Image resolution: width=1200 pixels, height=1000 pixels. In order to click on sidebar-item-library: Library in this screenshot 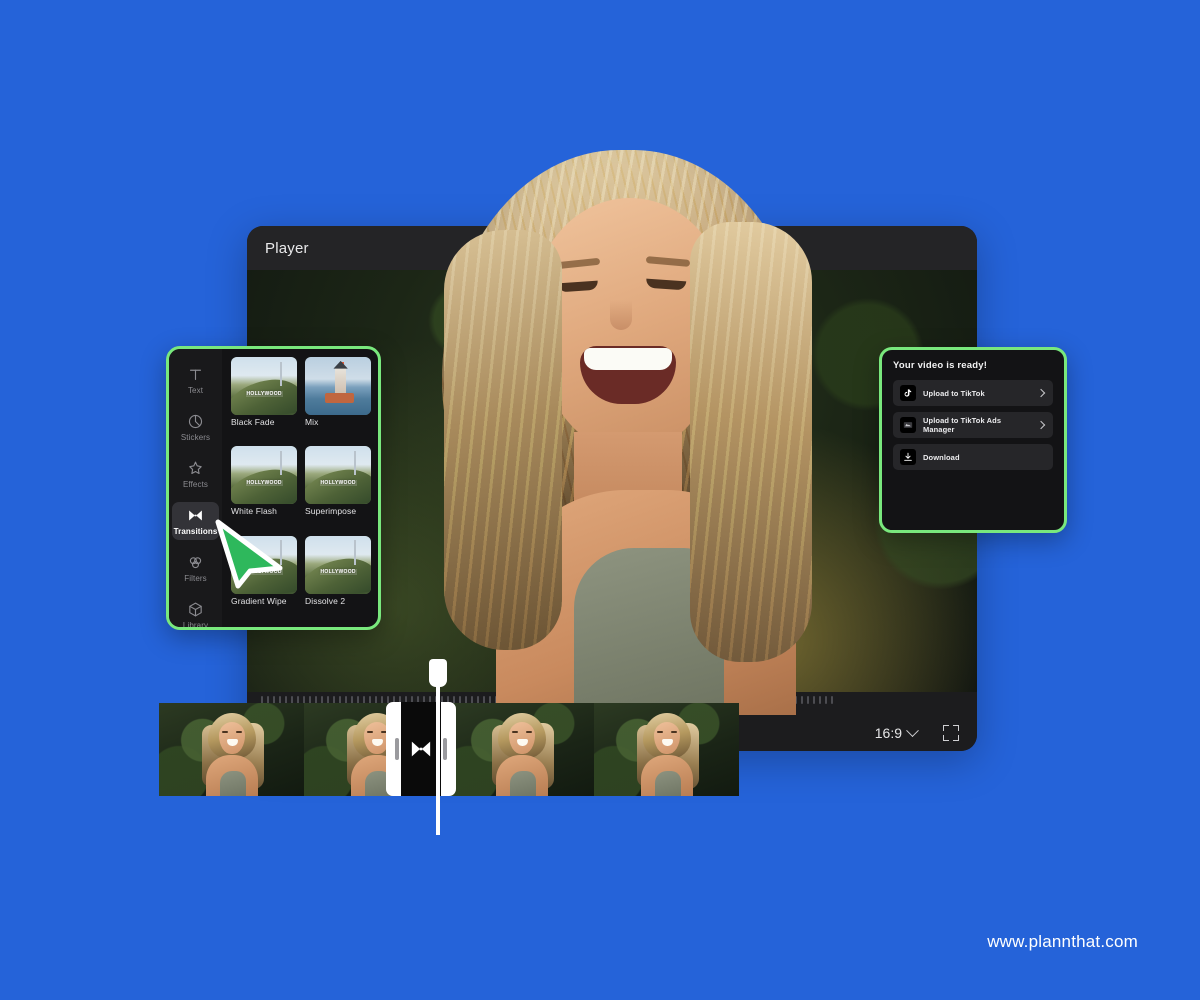, I will do `click(195, 613)`.